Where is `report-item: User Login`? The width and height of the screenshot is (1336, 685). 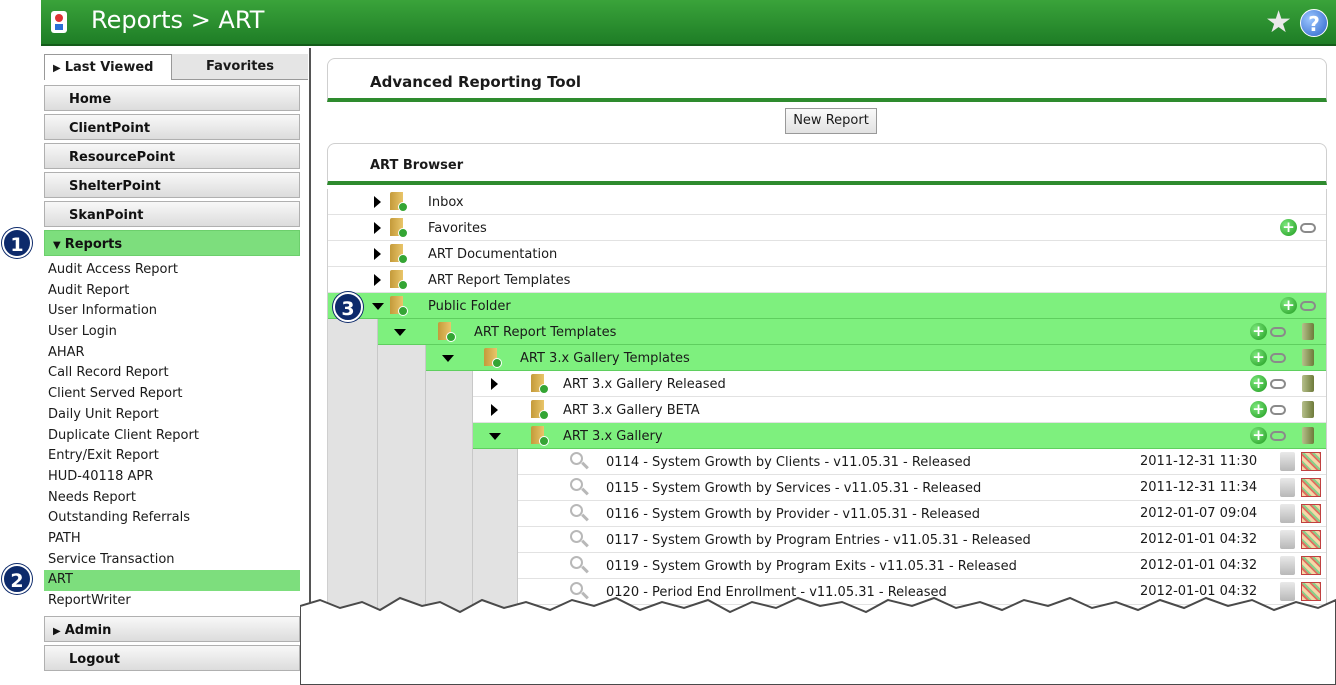 report-item: User Login is located at coordinates (172, 332).